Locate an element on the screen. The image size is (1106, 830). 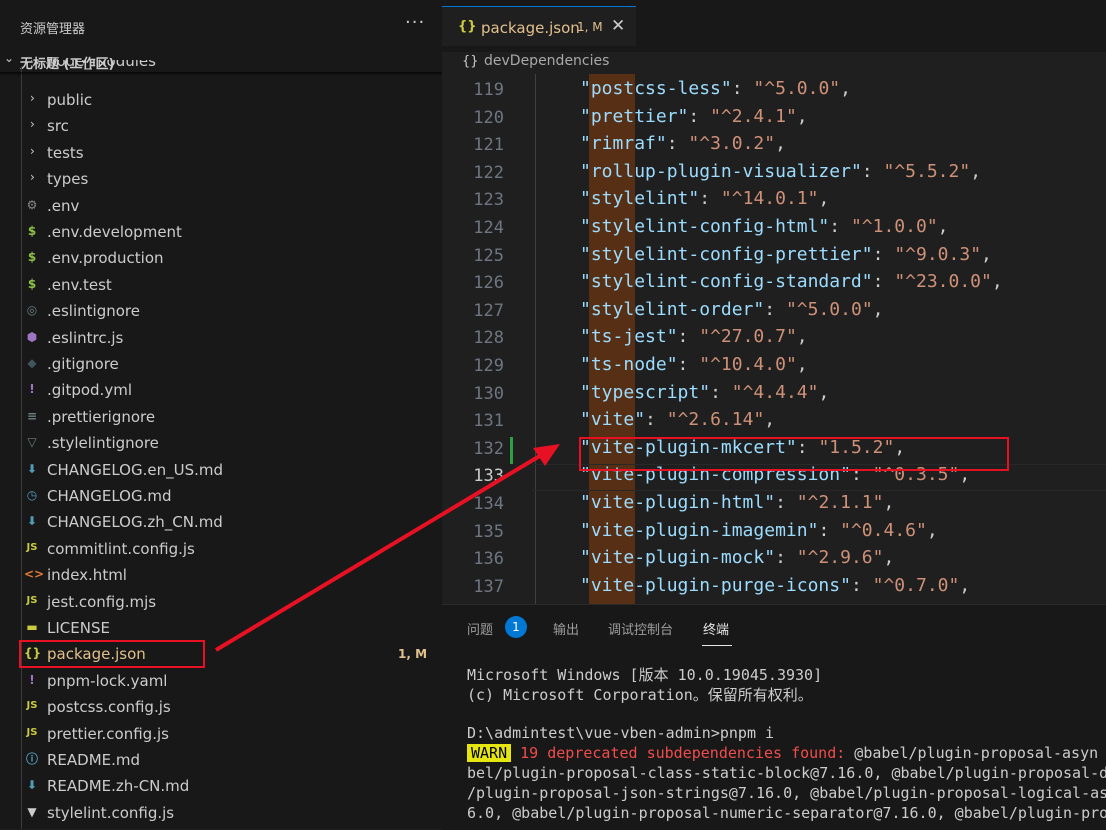
tree-item-label: index.html is located at coordinates (87, 575).